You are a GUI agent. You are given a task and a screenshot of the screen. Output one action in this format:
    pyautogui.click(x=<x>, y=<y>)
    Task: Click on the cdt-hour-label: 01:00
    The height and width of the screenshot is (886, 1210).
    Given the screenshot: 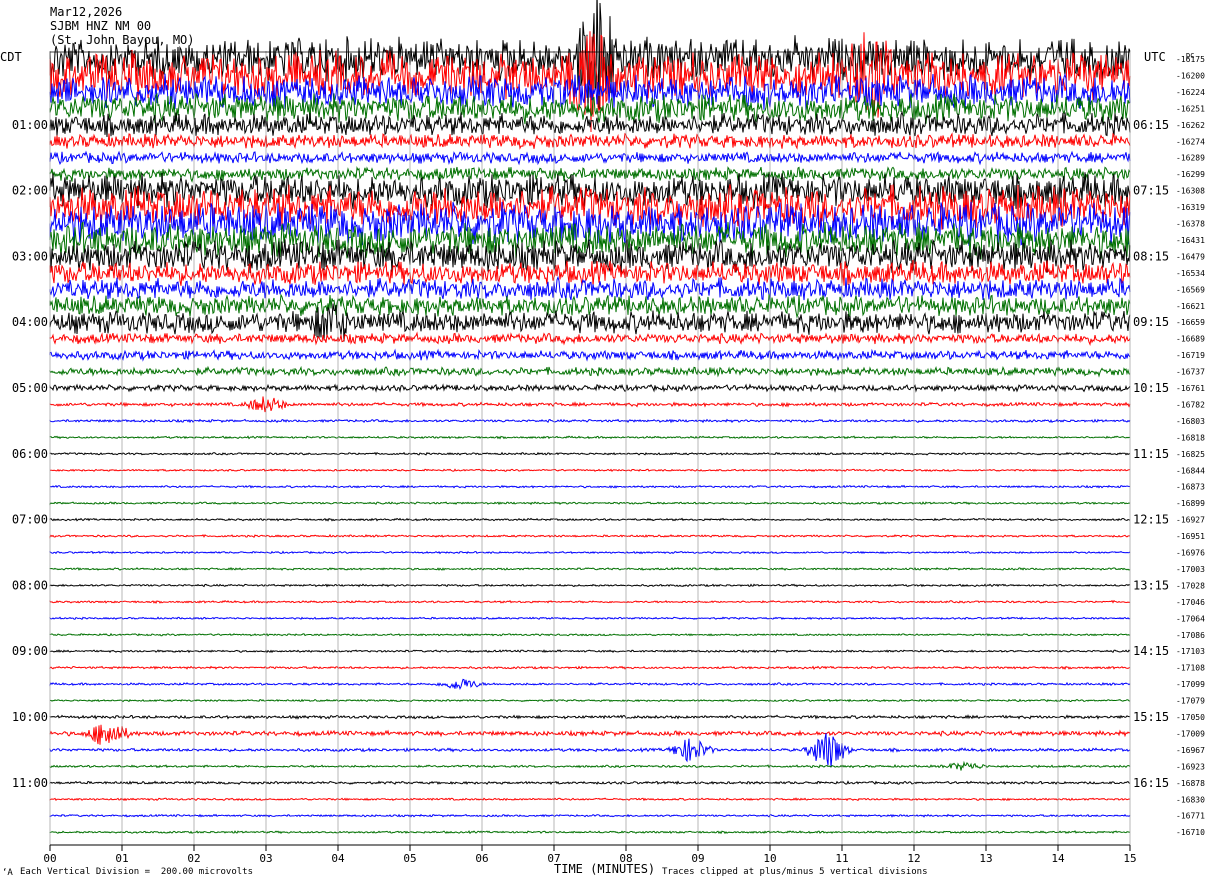 What is the action you would take?
    pyautogui.click(x=30, y=125)
    